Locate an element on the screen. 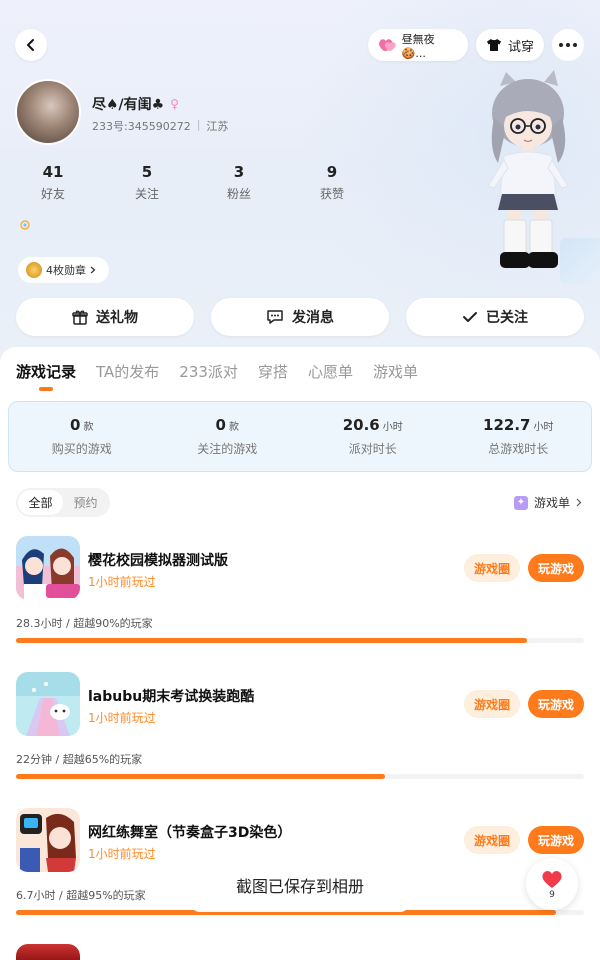 The width and height of the screenshot is (600, 960). tab-posts: TA的发布 is located at coordinates (127, 371).